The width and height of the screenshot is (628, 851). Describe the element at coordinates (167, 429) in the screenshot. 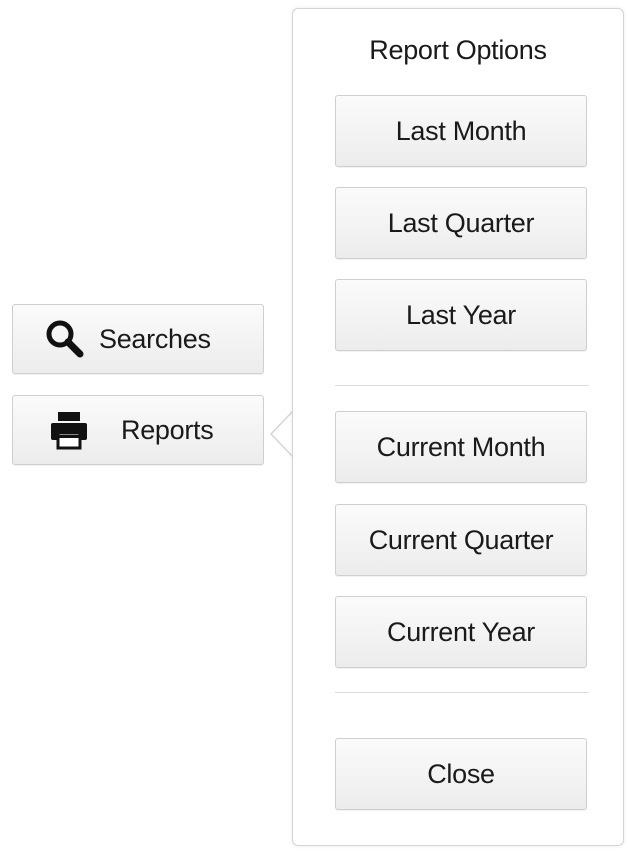

I see `reports-button-label: Reports` at that location.